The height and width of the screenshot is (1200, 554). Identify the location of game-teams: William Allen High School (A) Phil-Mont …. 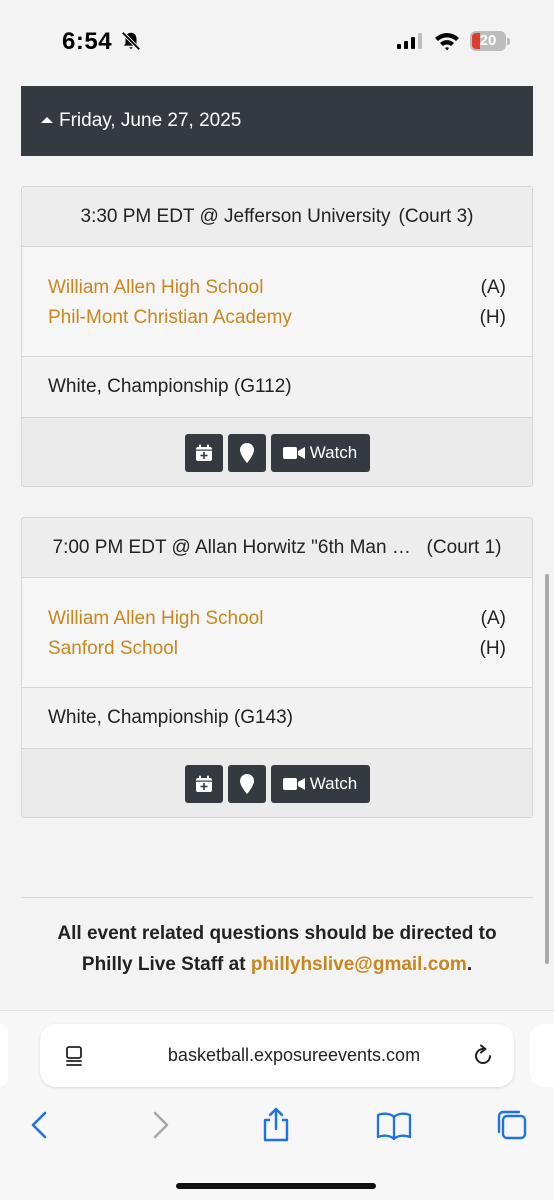
(277, 302).